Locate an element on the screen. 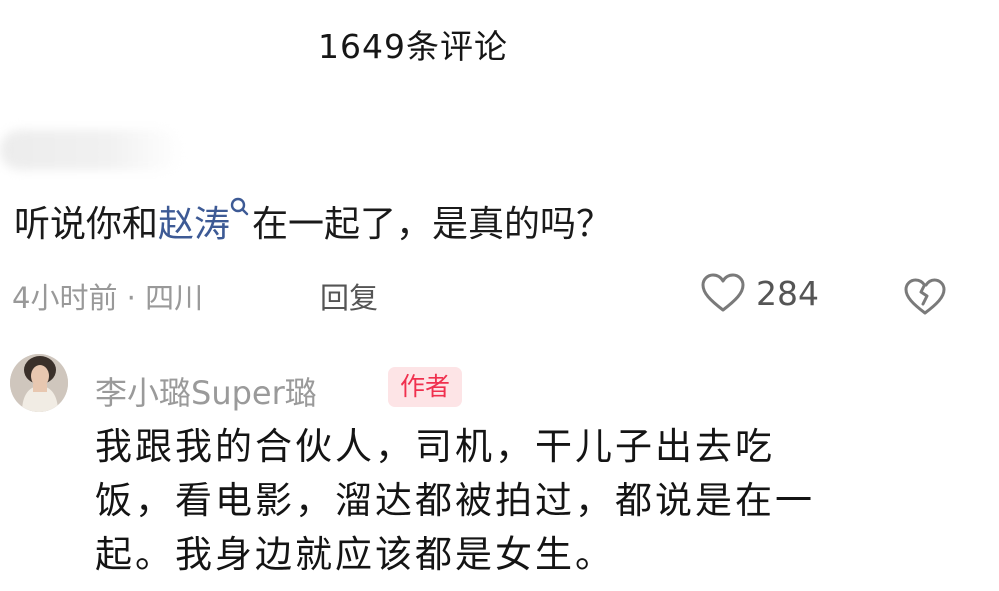 Image resolution: width=999 pixels, height=591 pixels. comment-time-location: 4小时前 · 四川 is located at coordinates (108, 298).